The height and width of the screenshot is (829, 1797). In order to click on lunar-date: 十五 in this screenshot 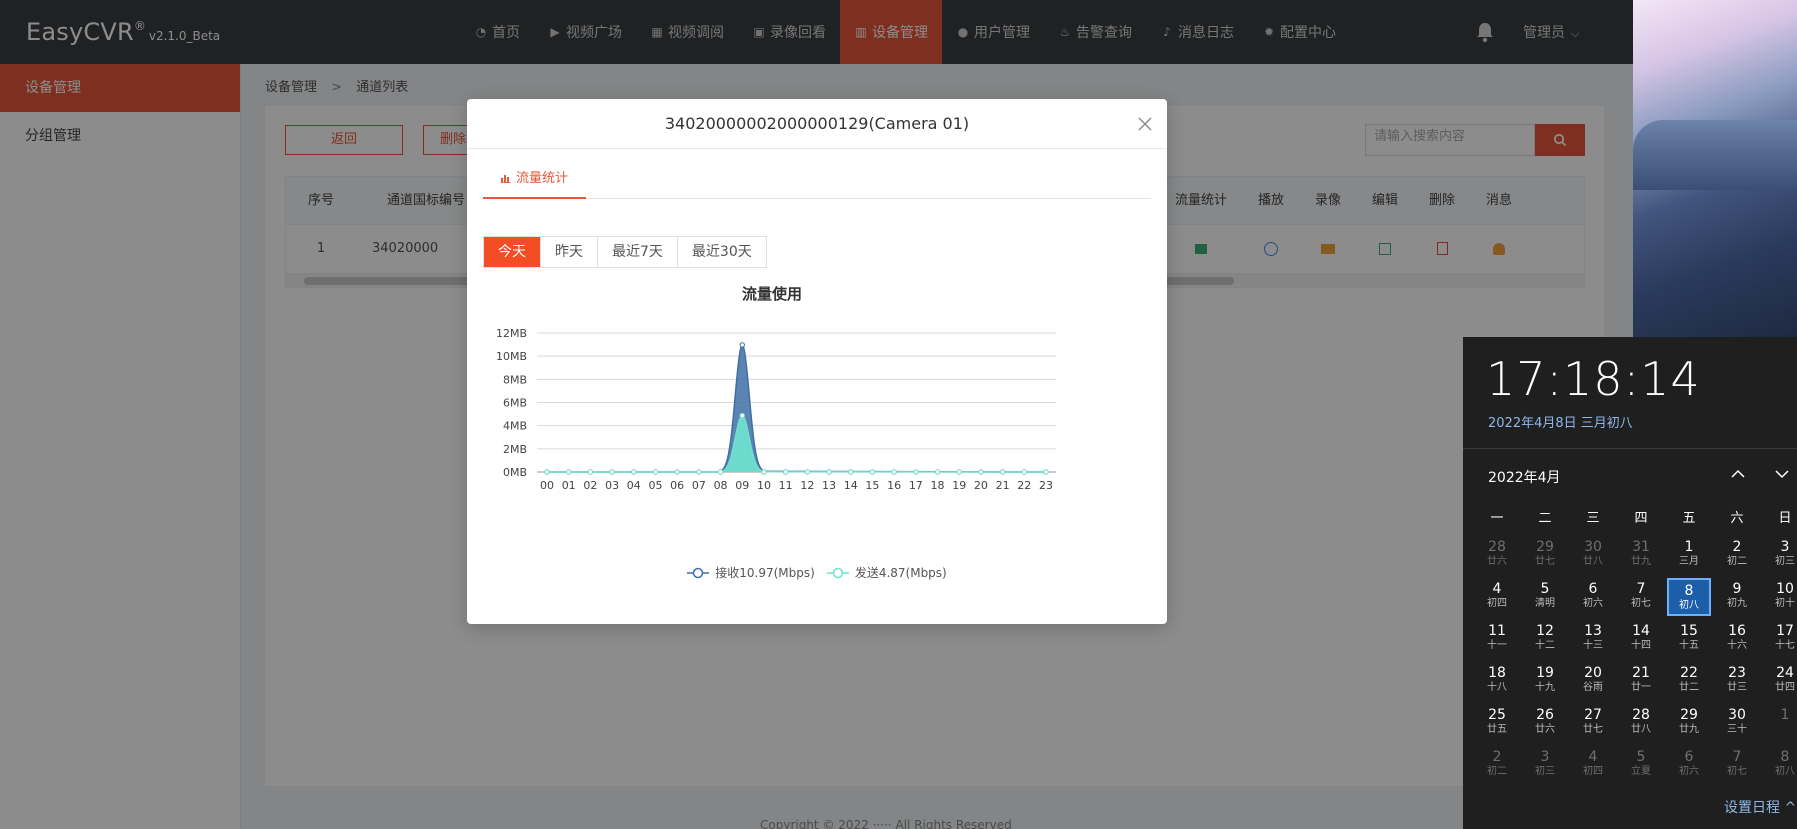, I will do `click(1689, 645)`.